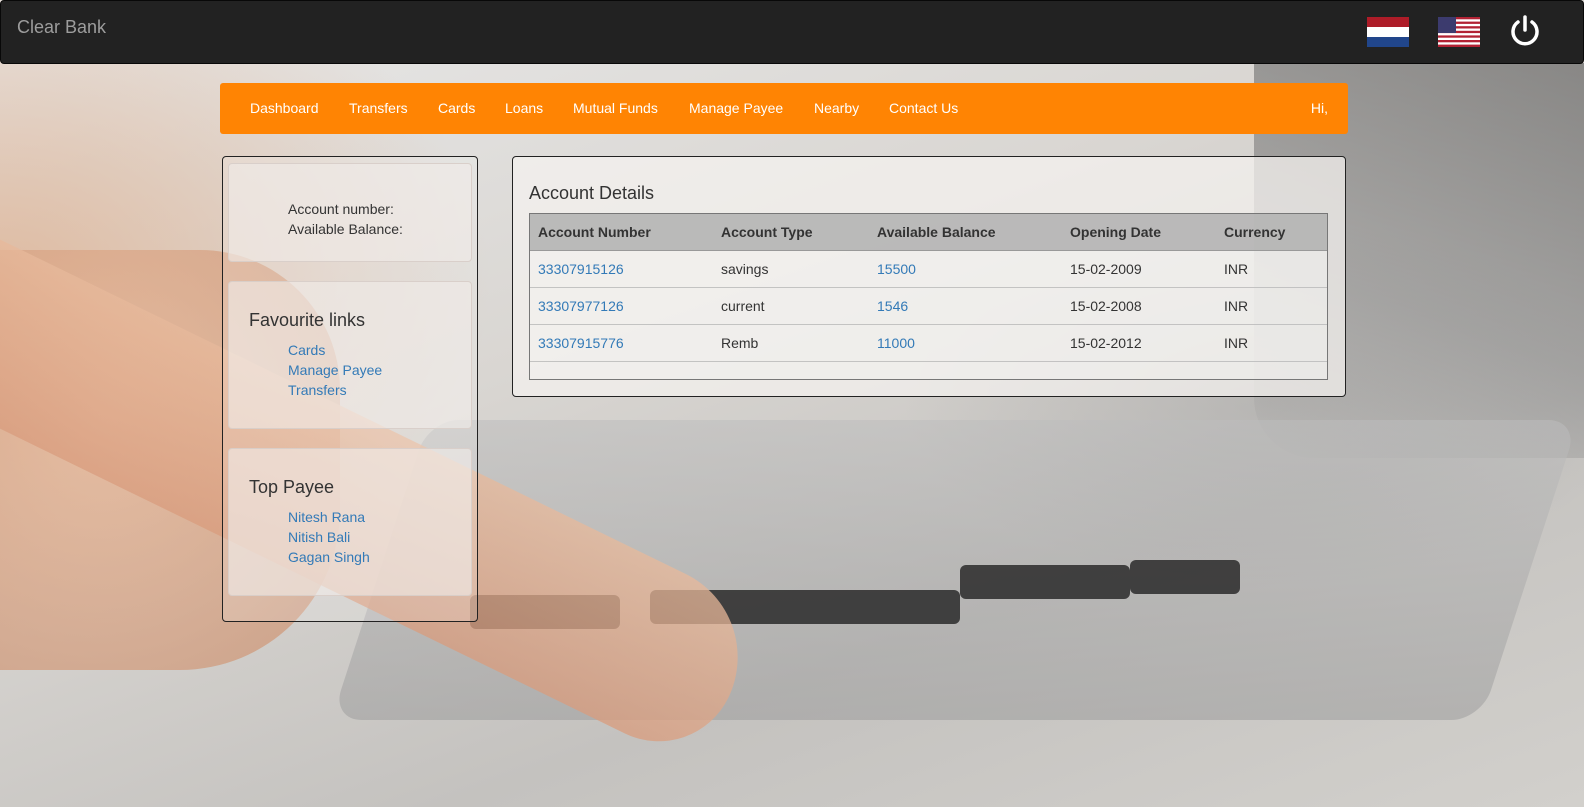 The width and height of the screenshot is (1584, 807). Describe the element at coordinates (621, 269) in the screenshot. I see `account-number-link: 33307915126` at that location.